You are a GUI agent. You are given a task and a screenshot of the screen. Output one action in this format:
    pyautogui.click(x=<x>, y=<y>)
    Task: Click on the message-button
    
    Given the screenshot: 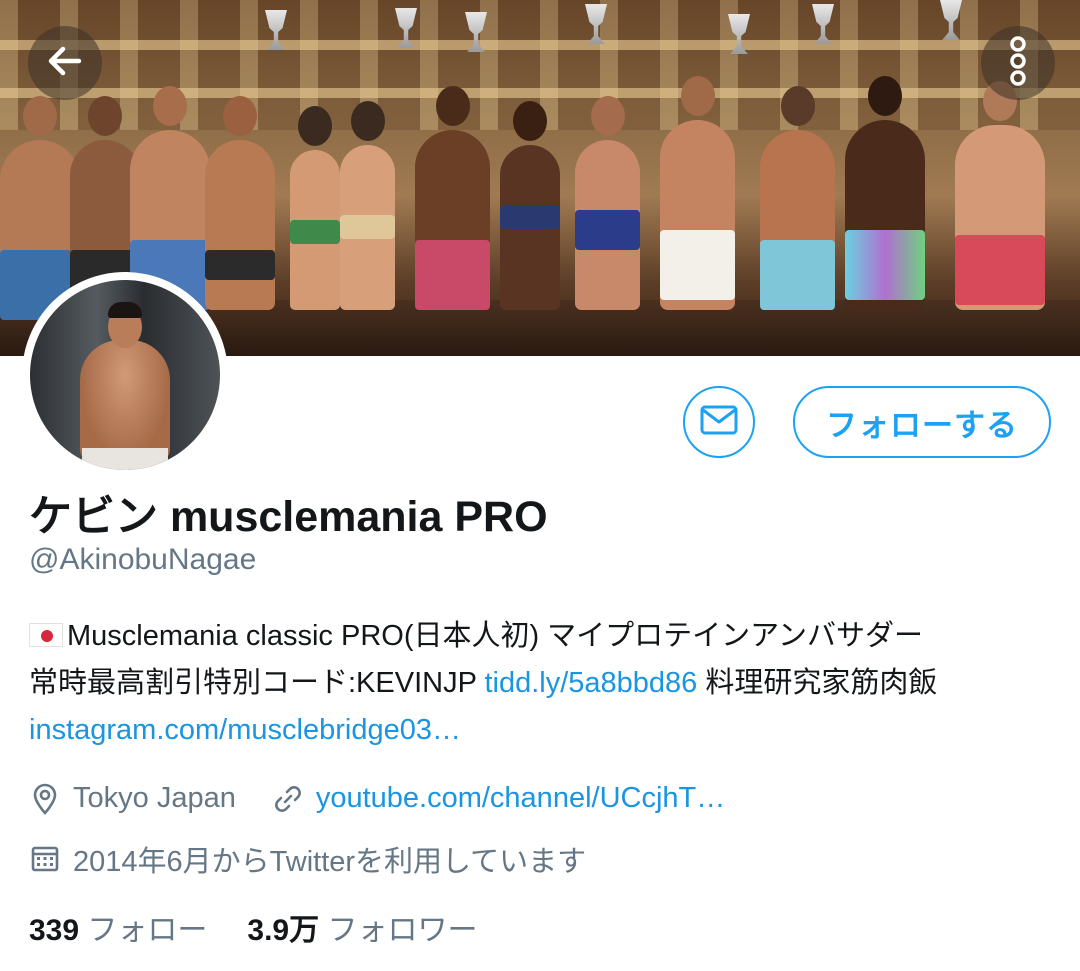 What is the action you would take?
    pyautogui.click(x=719, y=422)
    